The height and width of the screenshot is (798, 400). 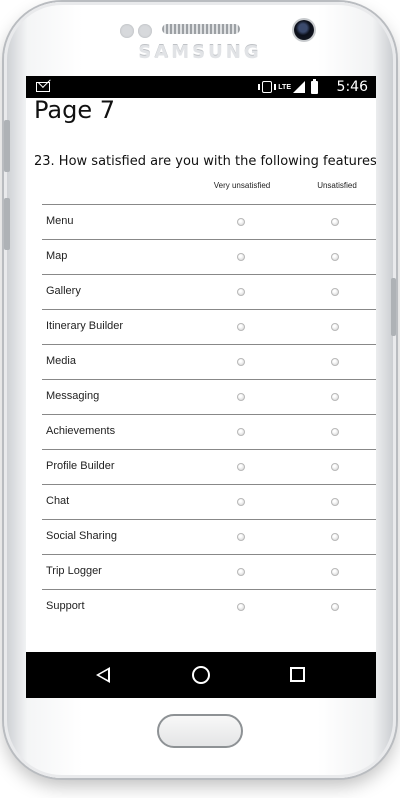 What do you see at coordinates (201, 87) in the screenshot?
I see `status-bar: LTE 5:46` at bounding box center [201, 87].